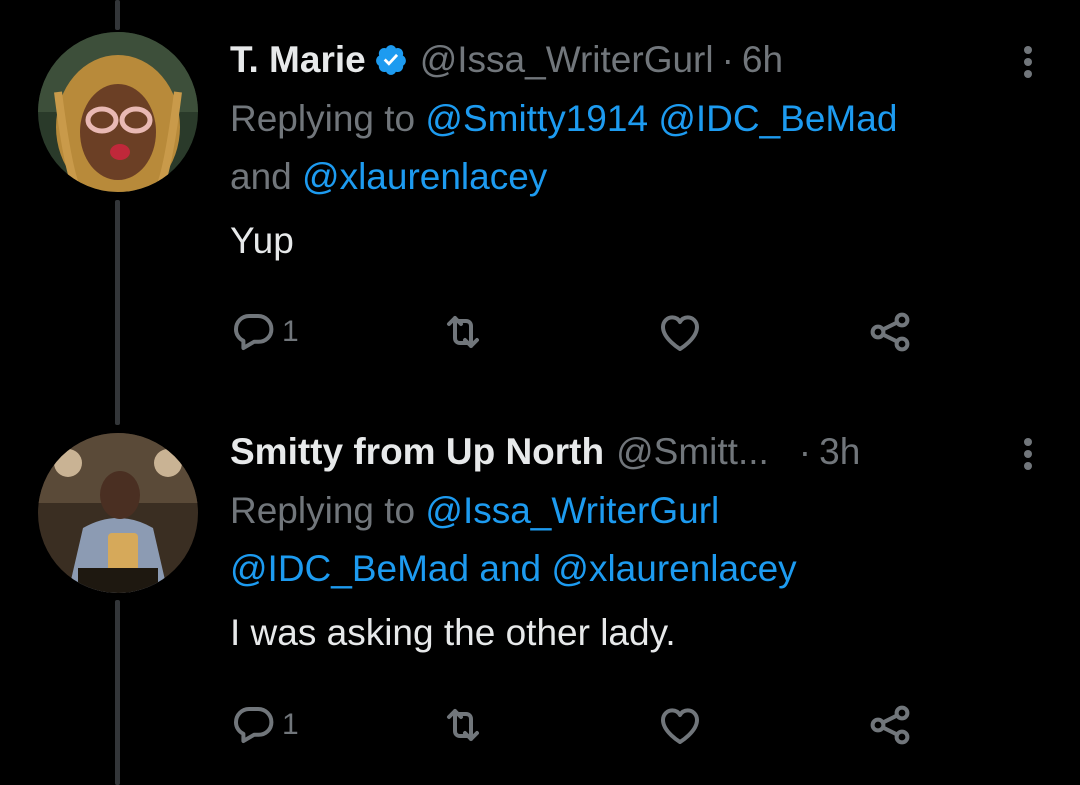  I want to click on mention-link: @Issa_WriterGurl, so click(572, 510).